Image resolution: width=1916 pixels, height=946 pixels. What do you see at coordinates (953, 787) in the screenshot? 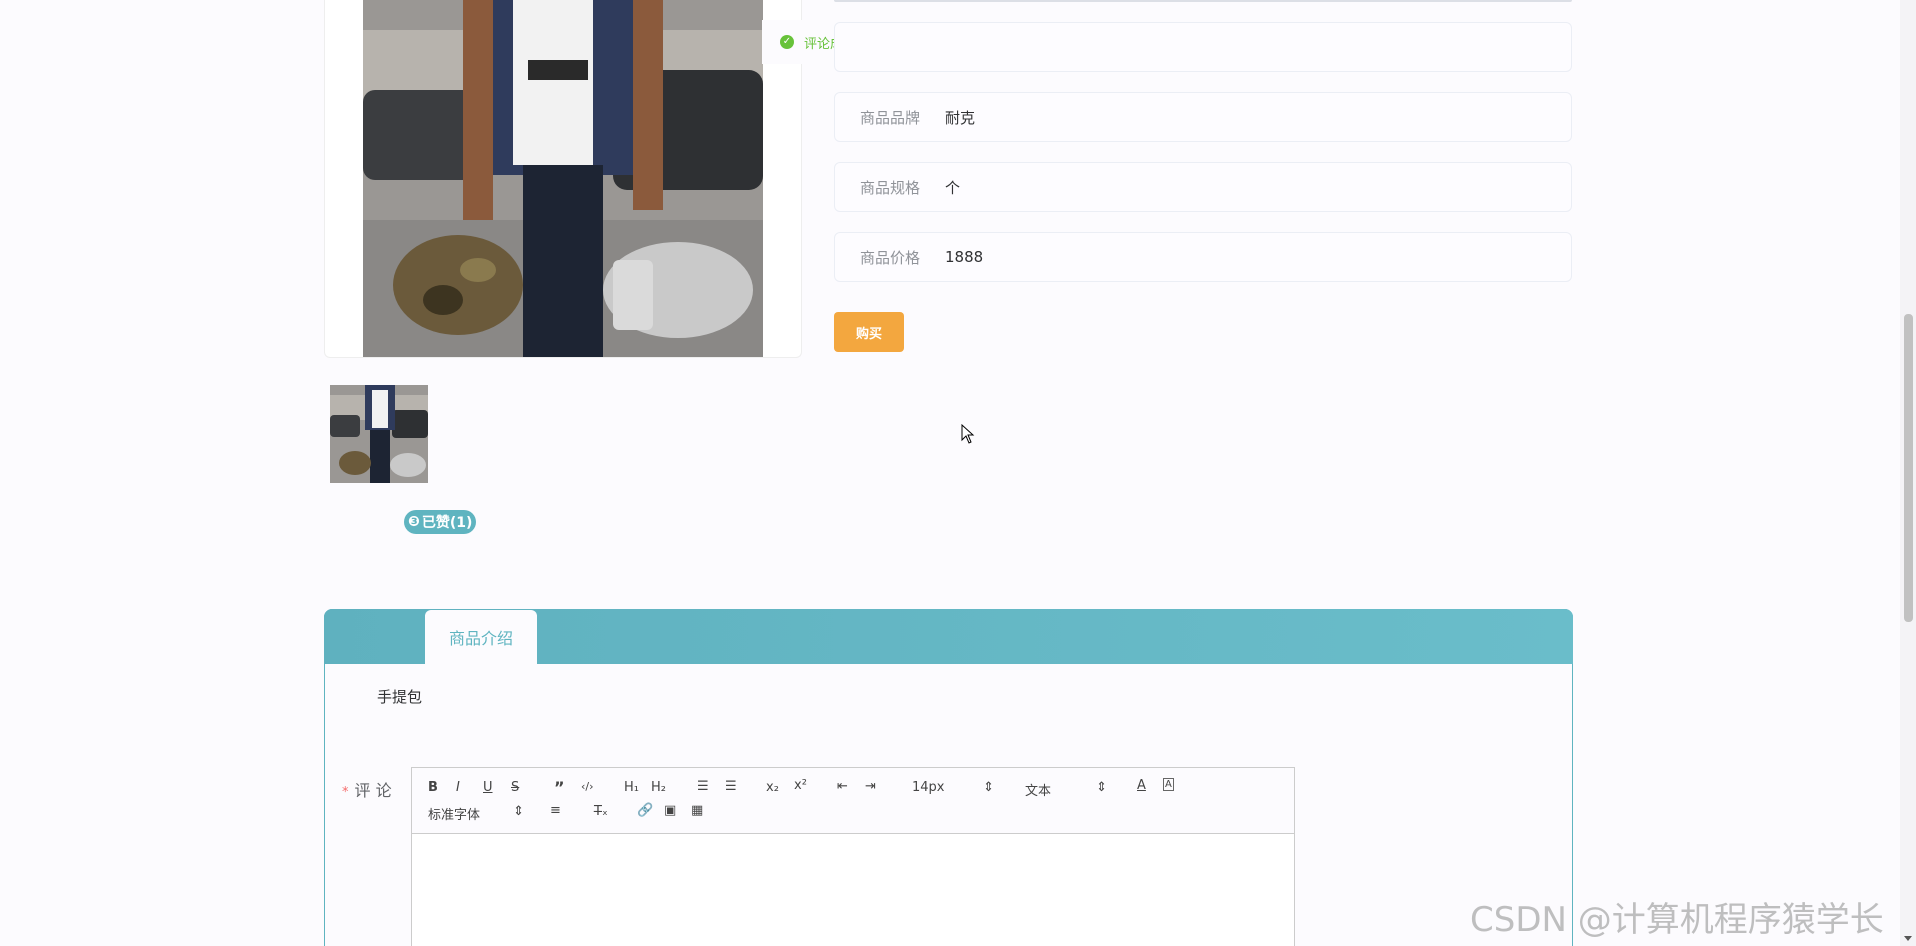
I see `font-size-select: 14px ⇕` at bounding box center [953, 787].